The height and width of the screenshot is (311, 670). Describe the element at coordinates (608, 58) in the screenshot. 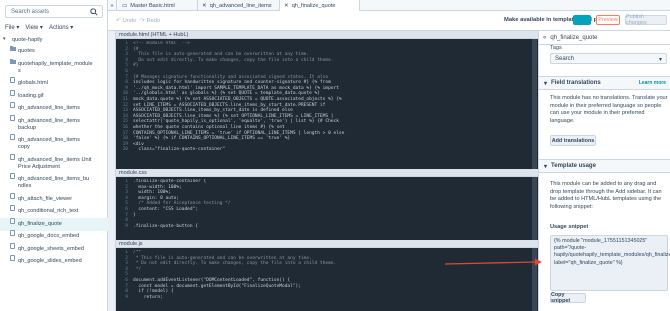

I see `tags-select: Search ▾` at that location.